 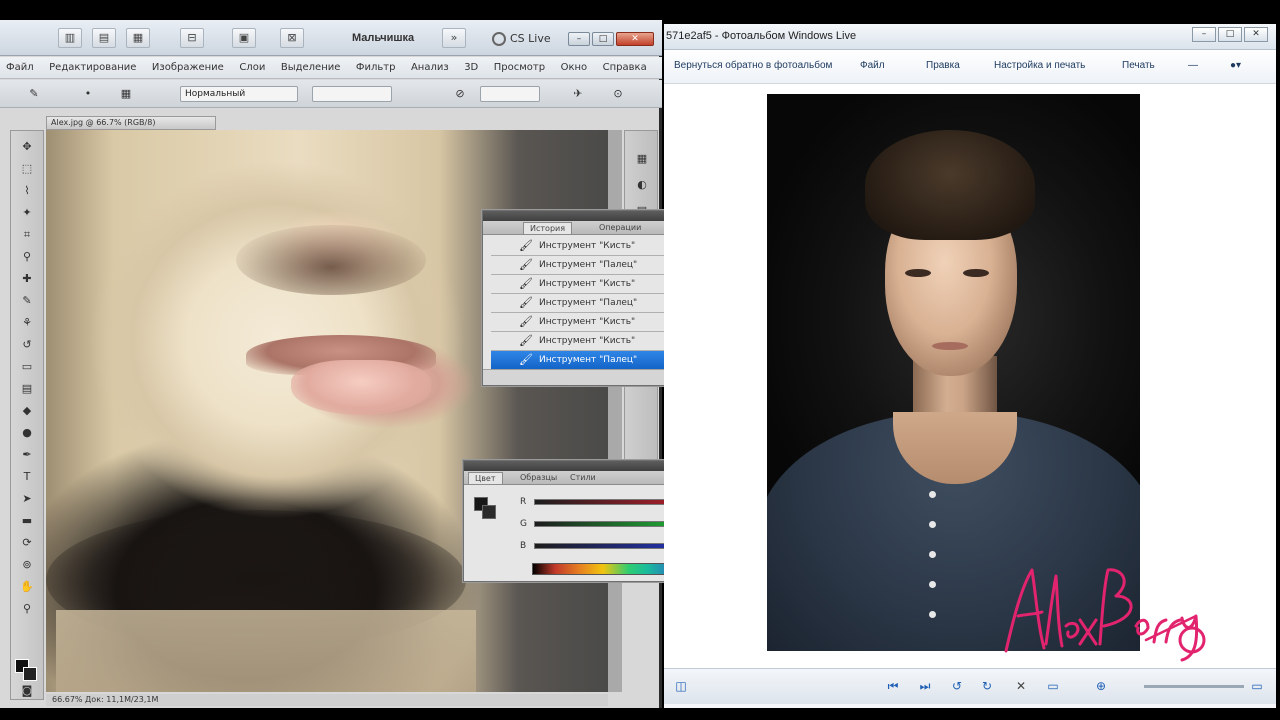 What do you see at coordinates (642, 159) in the screenshot?
I see `history-panel-icon: ▦` at bounding box center [642, 159].